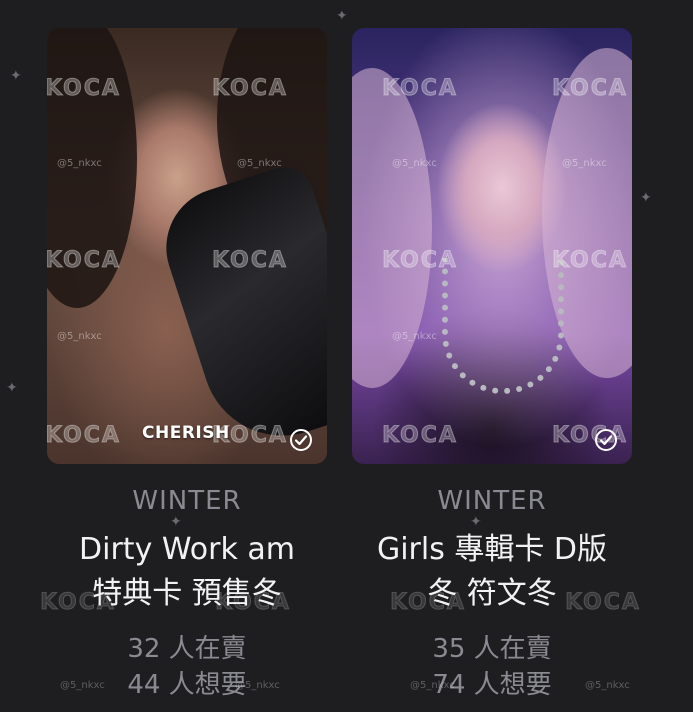 This screenshot has width=693, height=712. Describe the element at coordinates (492, 549) in the screenshot. I see `card-title-line: Girls 專輯卡 D版` at that location.